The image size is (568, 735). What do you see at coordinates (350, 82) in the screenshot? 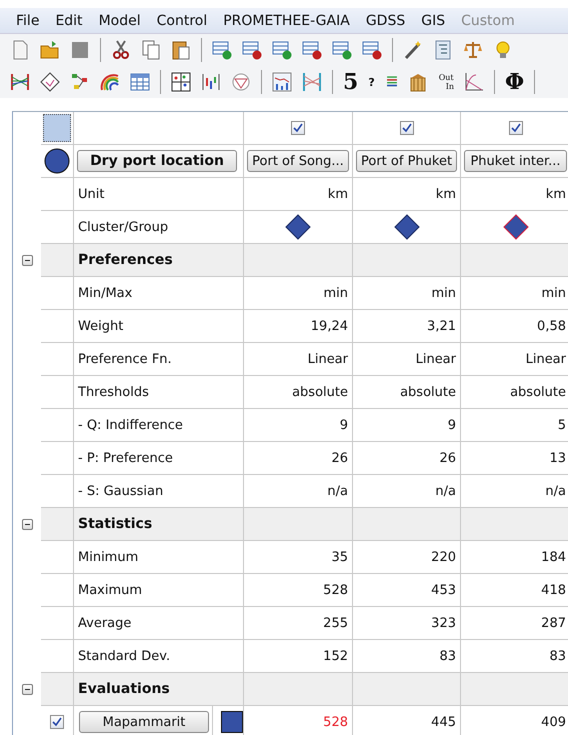
I see `number-glyph: 5` at bounding box center [350, 82].